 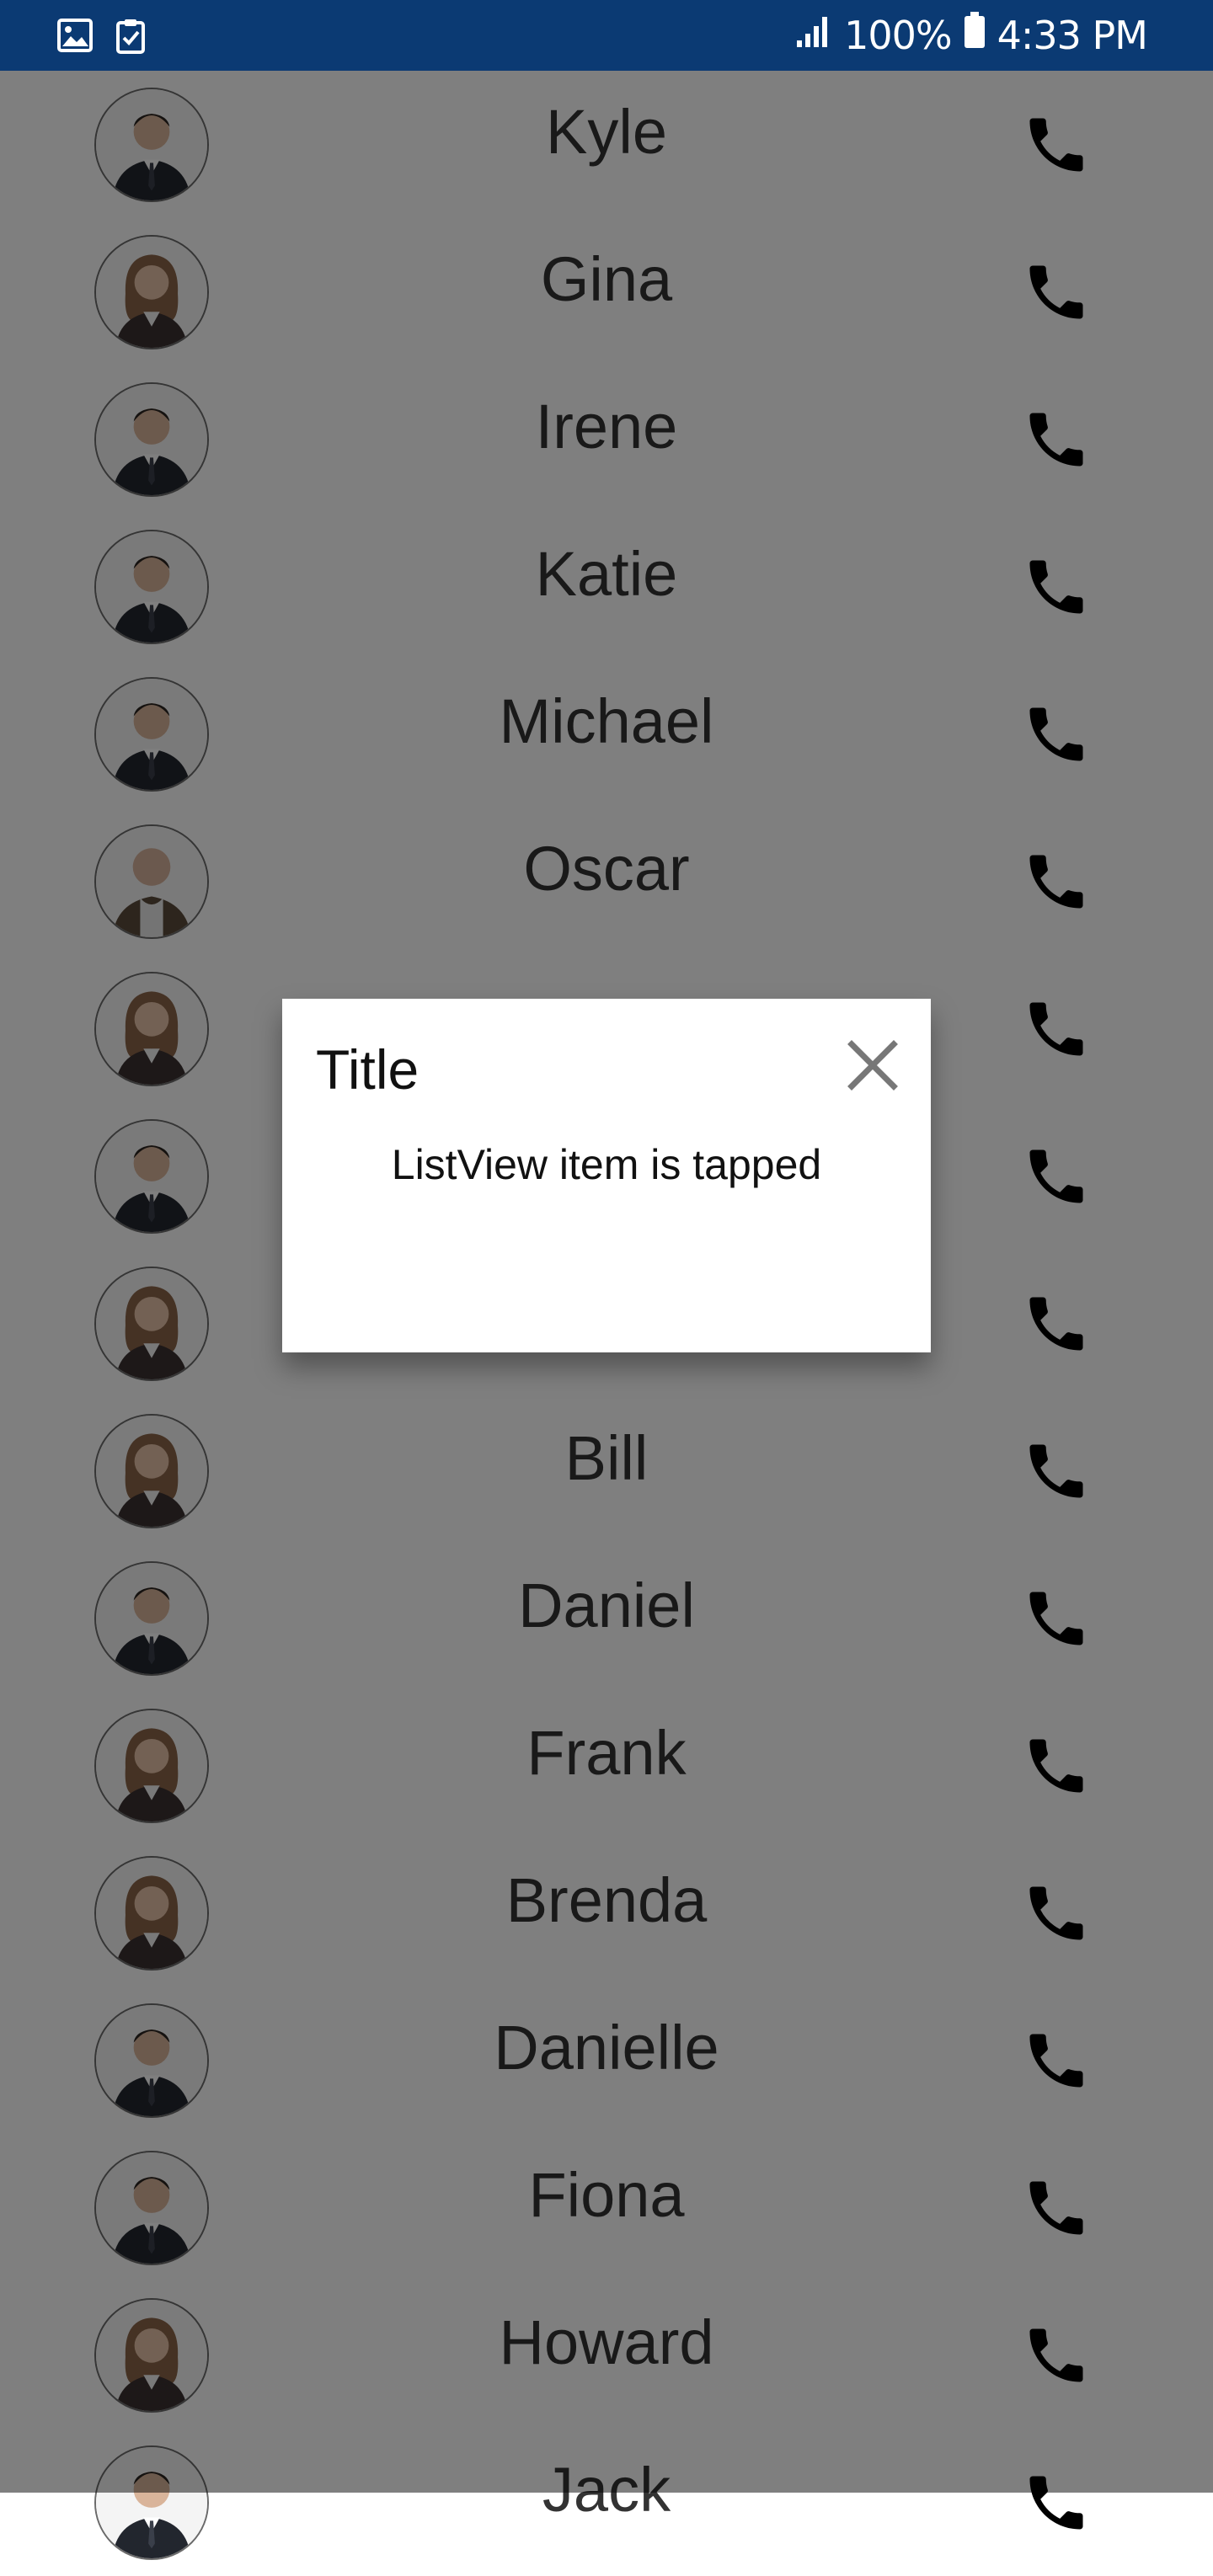 What do you see at coordinates (872, 1065) in the screenshot?
I see `close-icon` at bounding box center [872, 1065].